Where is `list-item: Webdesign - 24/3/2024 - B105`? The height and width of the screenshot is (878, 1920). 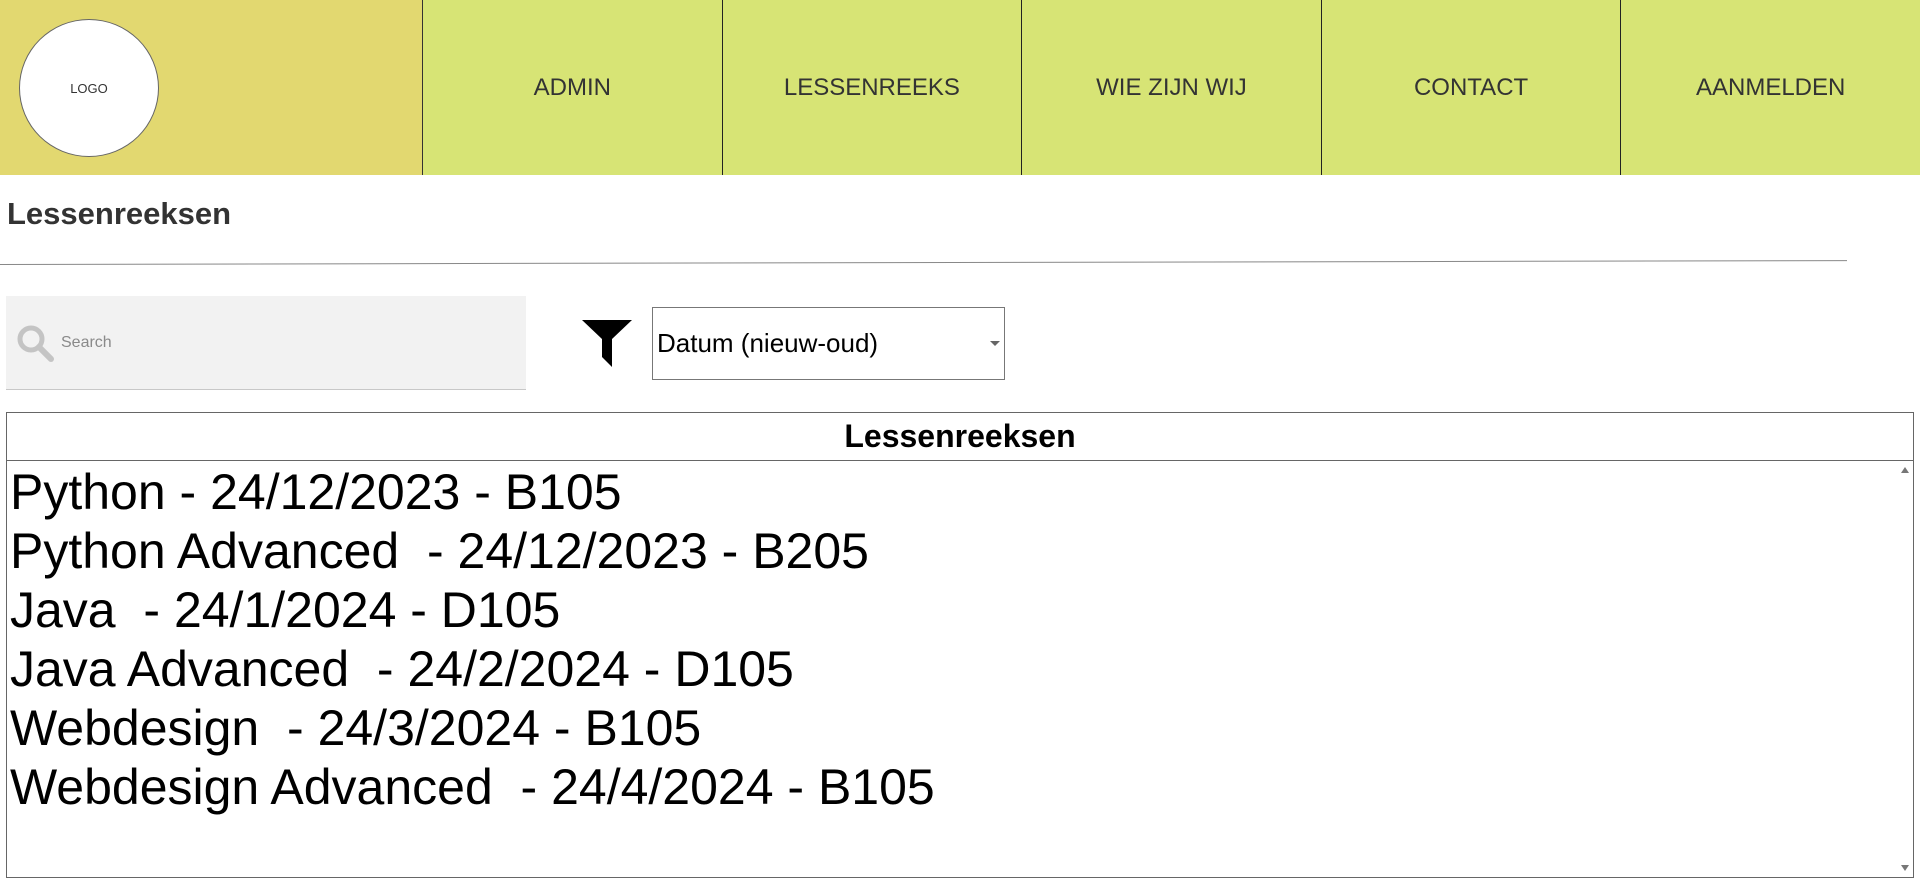
list-item: Webdesign - 24/3/2024 - B105 is located at coordinates (472, 728).